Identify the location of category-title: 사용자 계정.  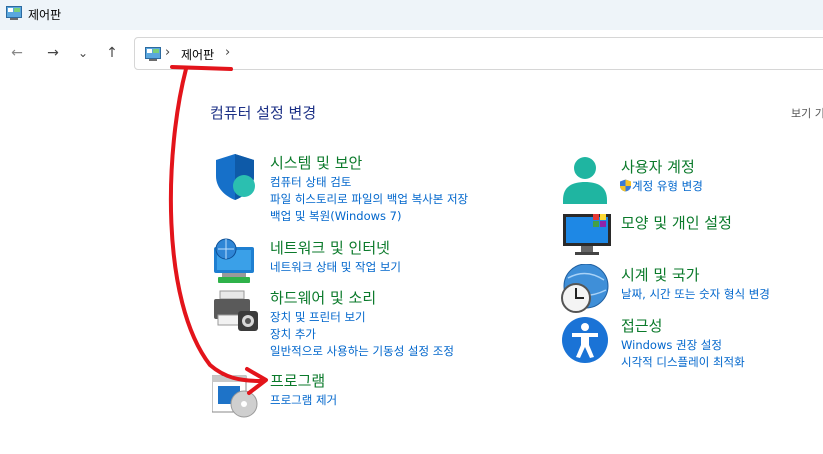
(658, 166).